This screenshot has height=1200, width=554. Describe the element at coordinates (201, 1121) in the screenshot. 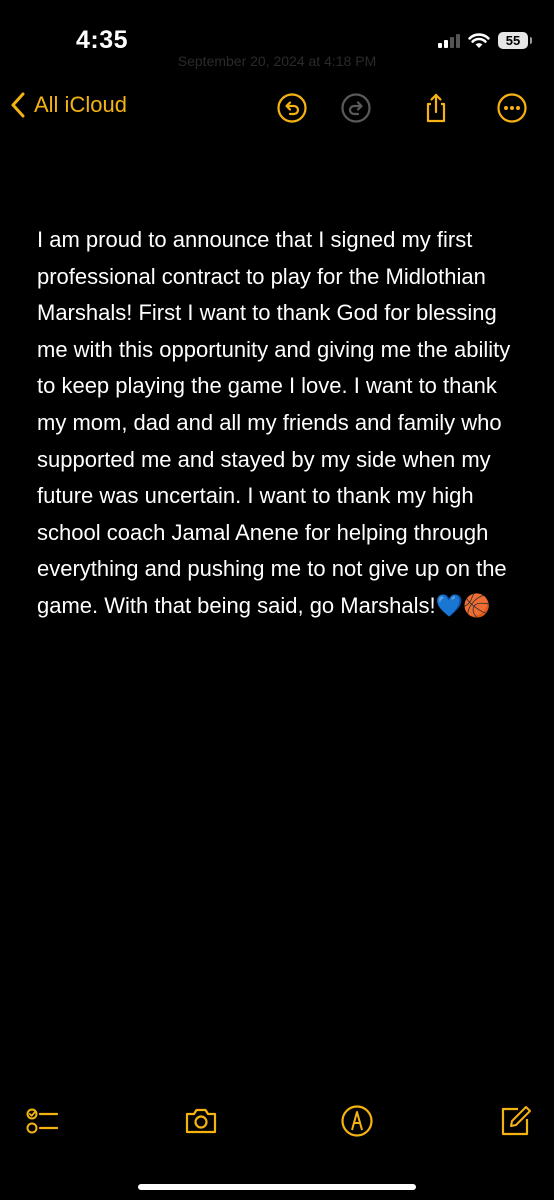

I see `camera-icon` at that location.